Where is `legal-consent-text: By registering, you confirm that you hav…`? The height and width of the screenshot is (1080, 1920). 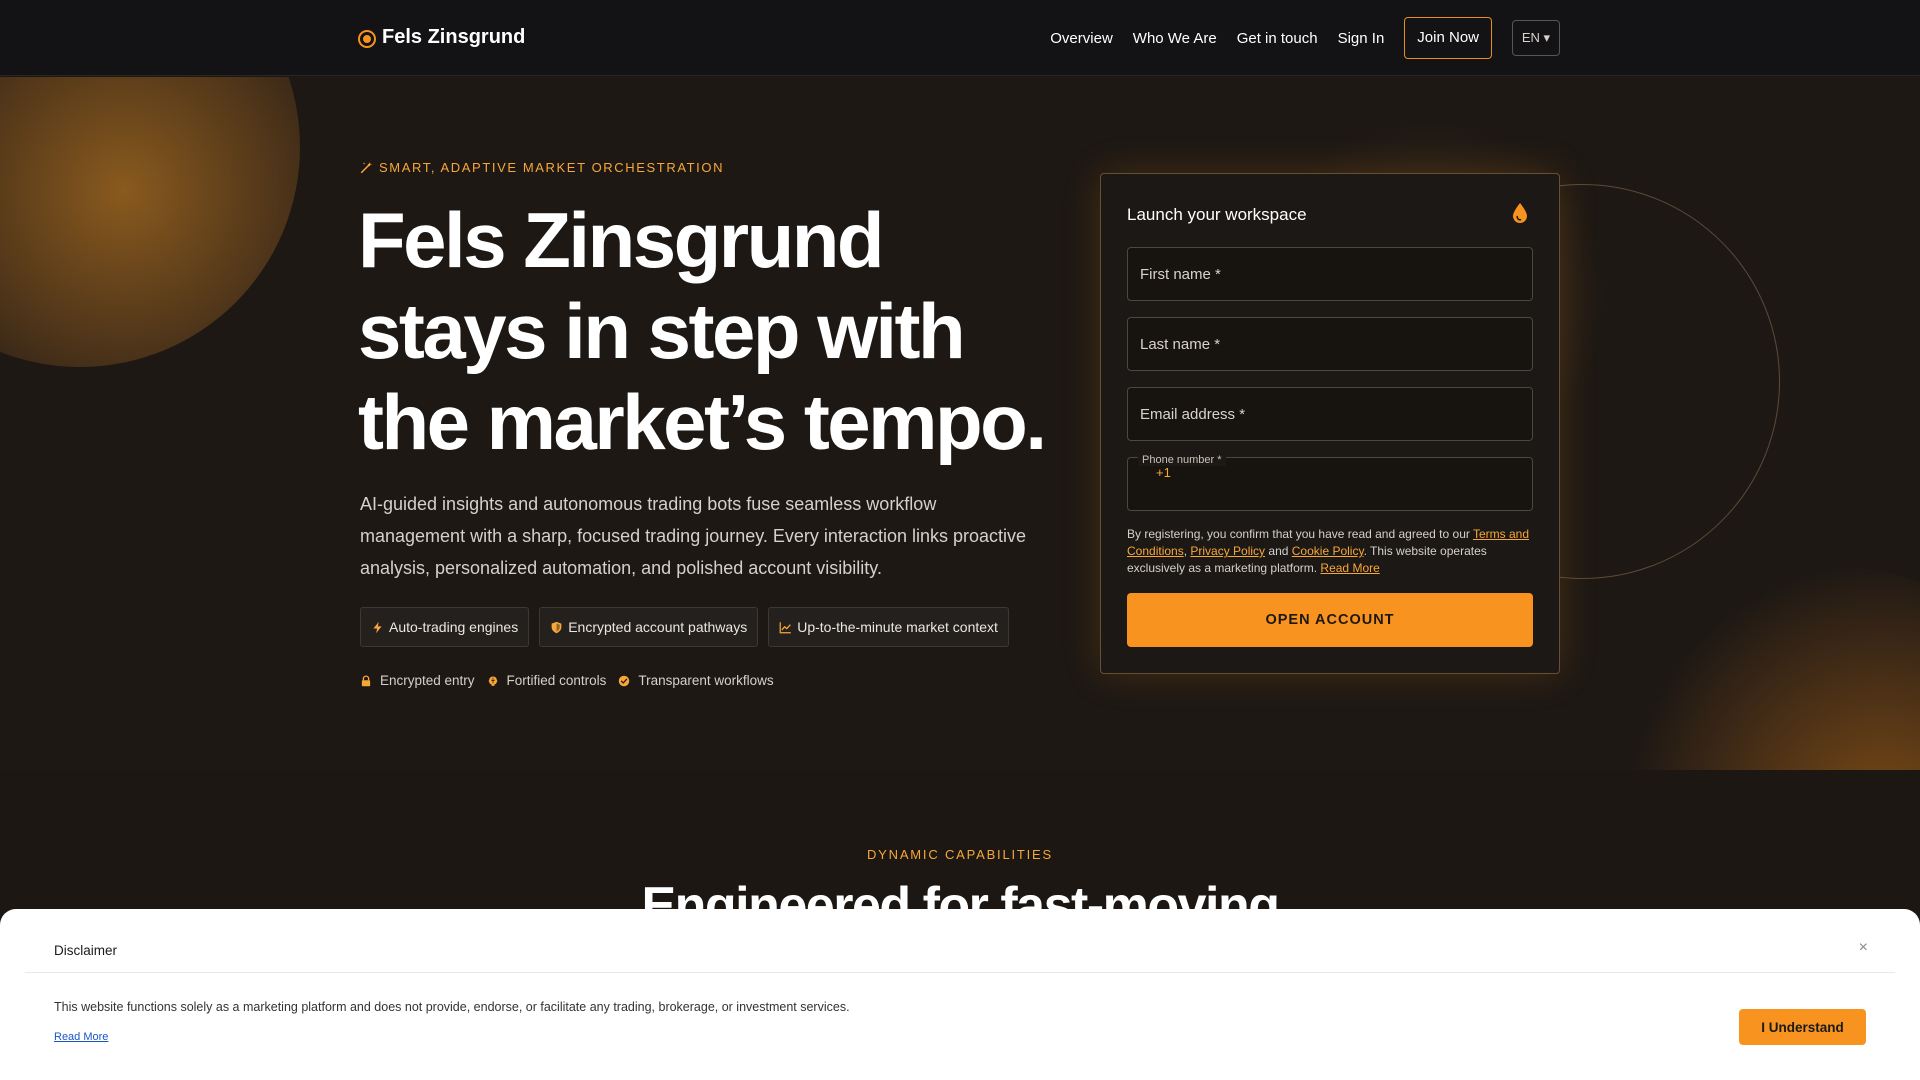 legal-consent-text: By registering, you confirm that you hav… is located at coordinates (1328, 551).